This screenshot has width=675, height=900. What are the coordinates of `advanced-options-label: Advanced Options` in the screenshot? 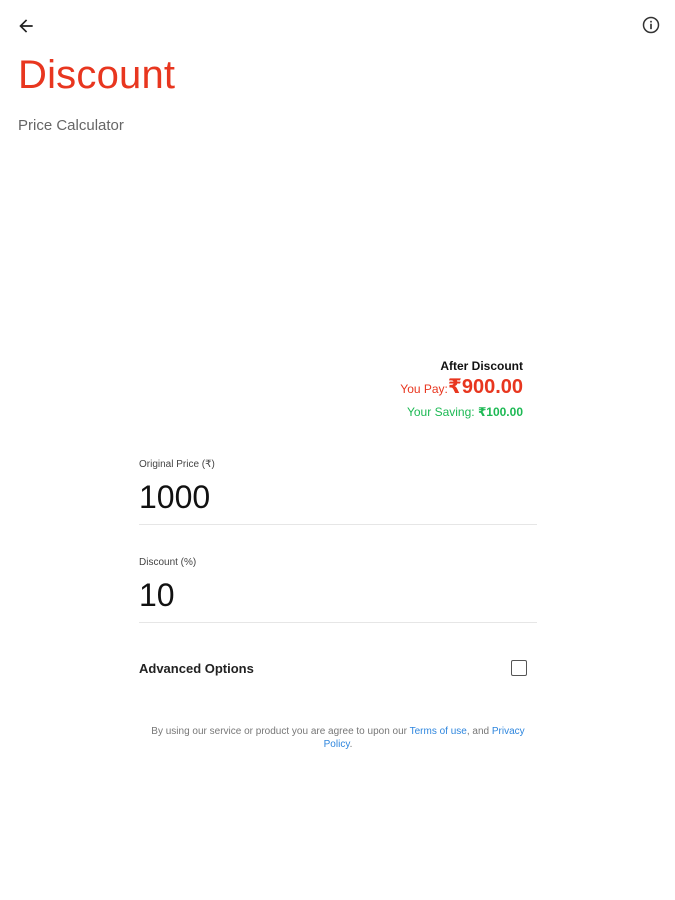 It's located at (196, 668).